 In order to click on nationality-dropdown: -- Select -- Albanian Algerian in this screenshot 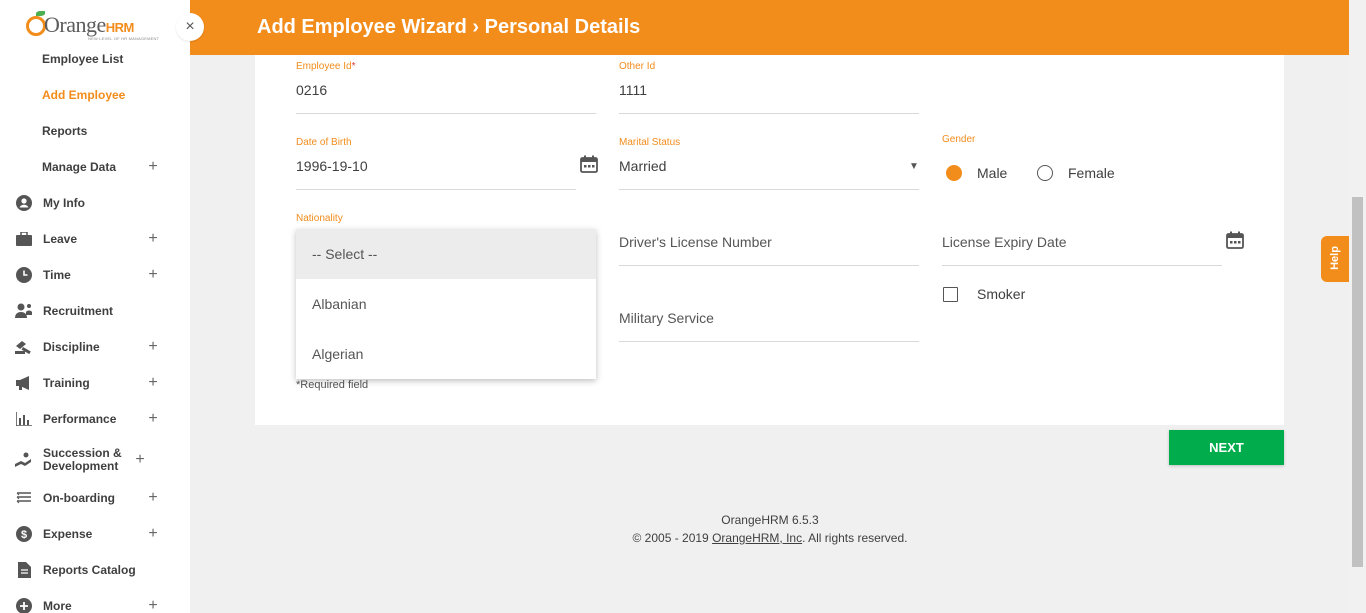, I will do `click(446, 304)`.